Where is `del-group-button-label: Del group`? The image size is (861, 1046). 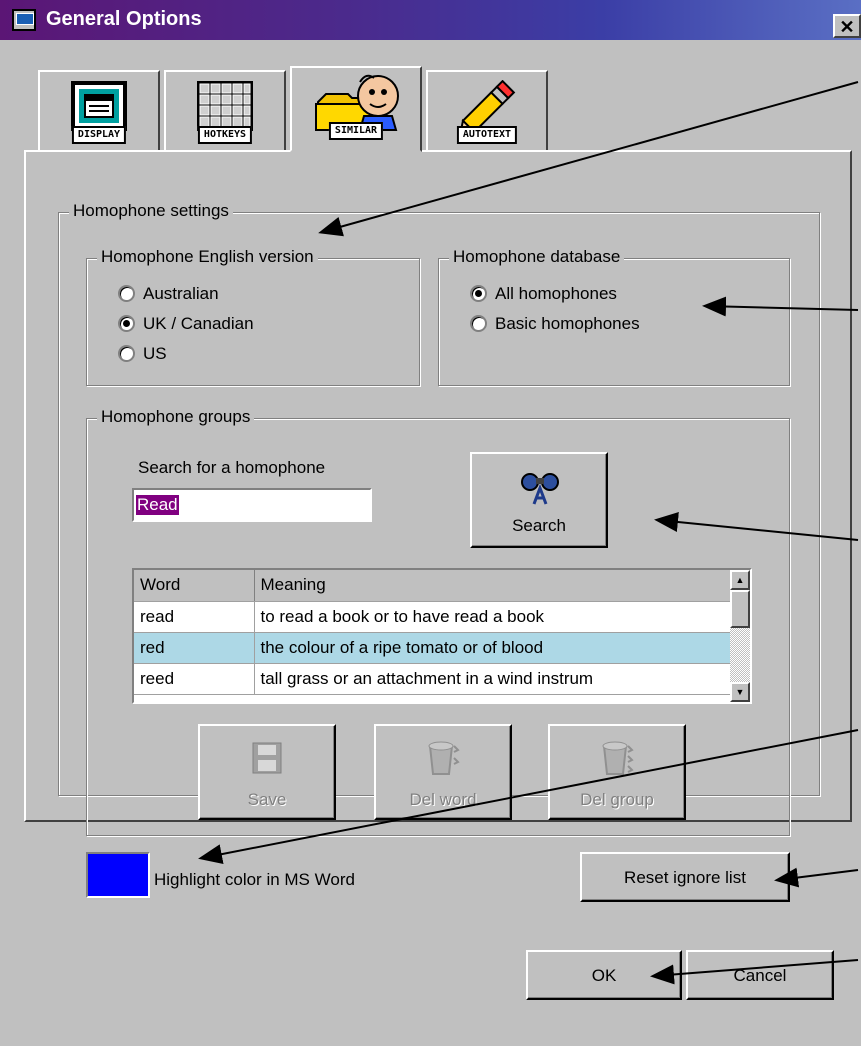 del-group-button-label: Del group is located at coordinates (617, 799).